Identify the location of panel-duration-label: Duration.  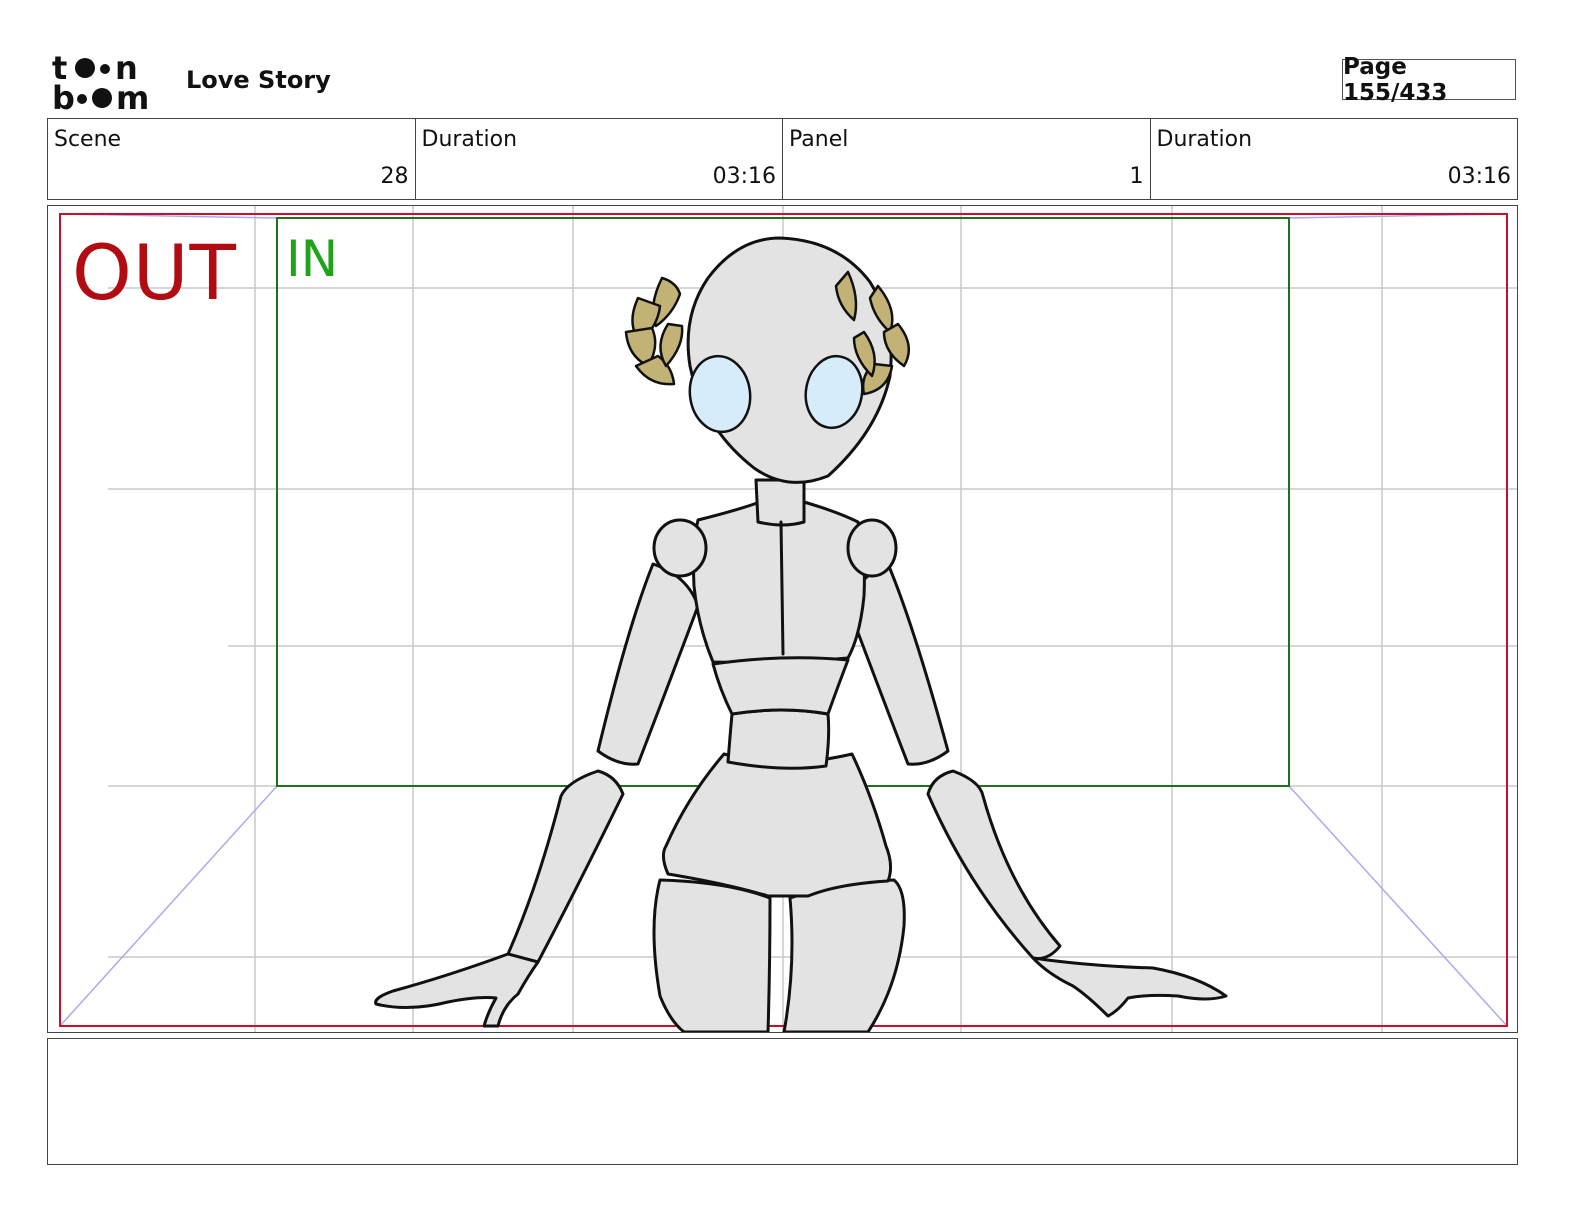
(1204, 139).